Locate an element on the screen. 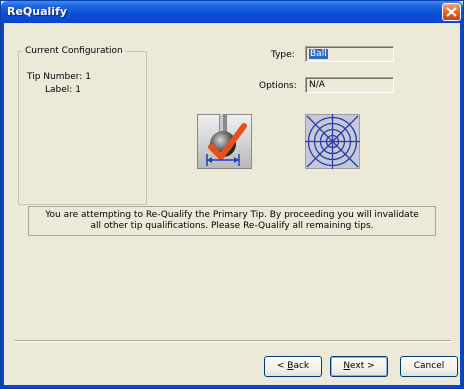 This screenshot has height=389, width=464. back-prefix: < is located at coordinates (282, 366).